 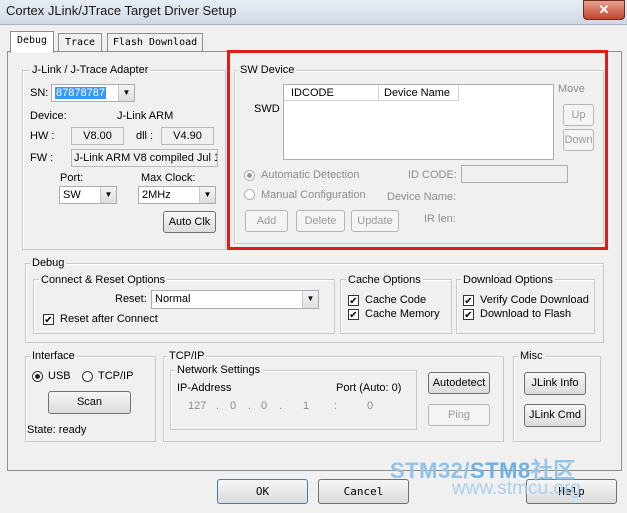 I want to click on device-label: Device:, so click(x=48, y=116).